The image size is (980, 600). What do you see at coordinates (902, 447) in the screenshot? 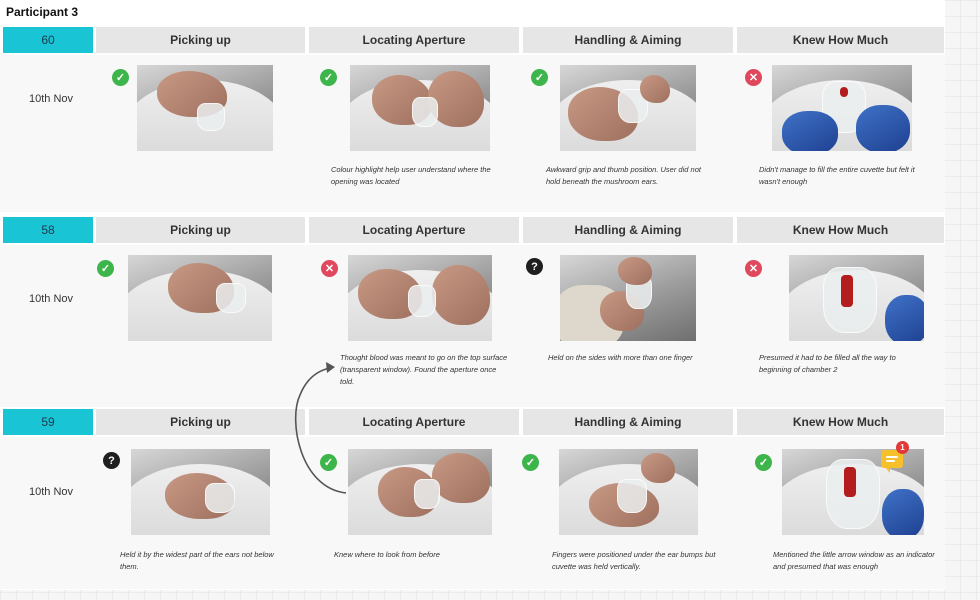
I see `comment-count-badge: 1` at bounding box center [902, 447].